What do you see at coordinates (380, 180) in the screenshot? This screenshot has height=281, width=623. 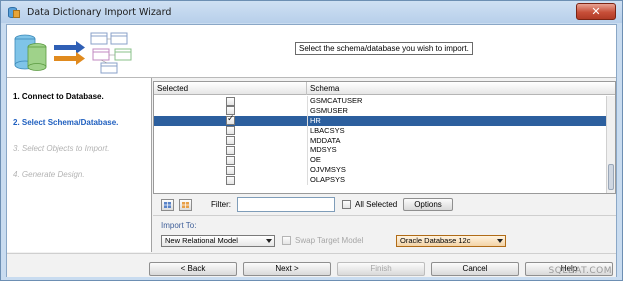 I see `table-row: OLAPSYS` at bounding box center [380, 180].